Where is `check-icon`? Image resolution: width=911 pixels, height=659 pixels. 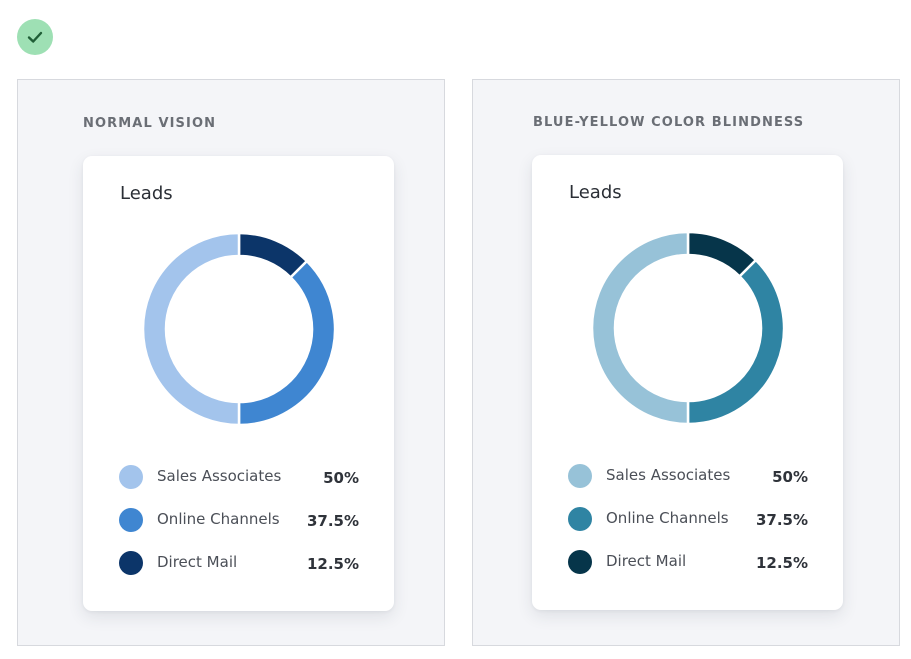
check-icon is located at coordinates (35, 37).